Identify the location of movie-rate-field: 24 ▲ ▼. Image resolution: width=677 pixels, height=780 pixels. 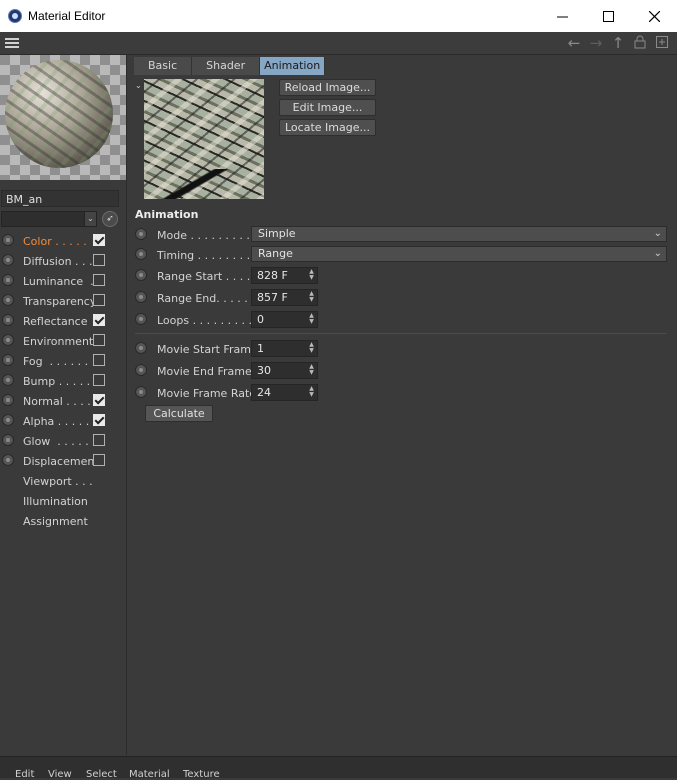
(284, 392).